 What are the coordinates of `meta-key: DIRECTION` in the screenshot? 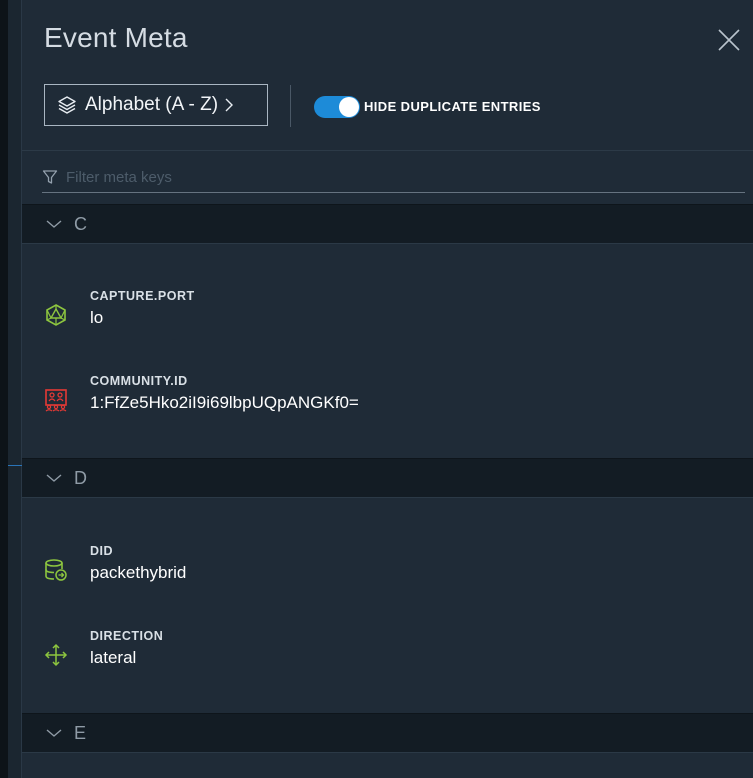 It's located at (127, 636).